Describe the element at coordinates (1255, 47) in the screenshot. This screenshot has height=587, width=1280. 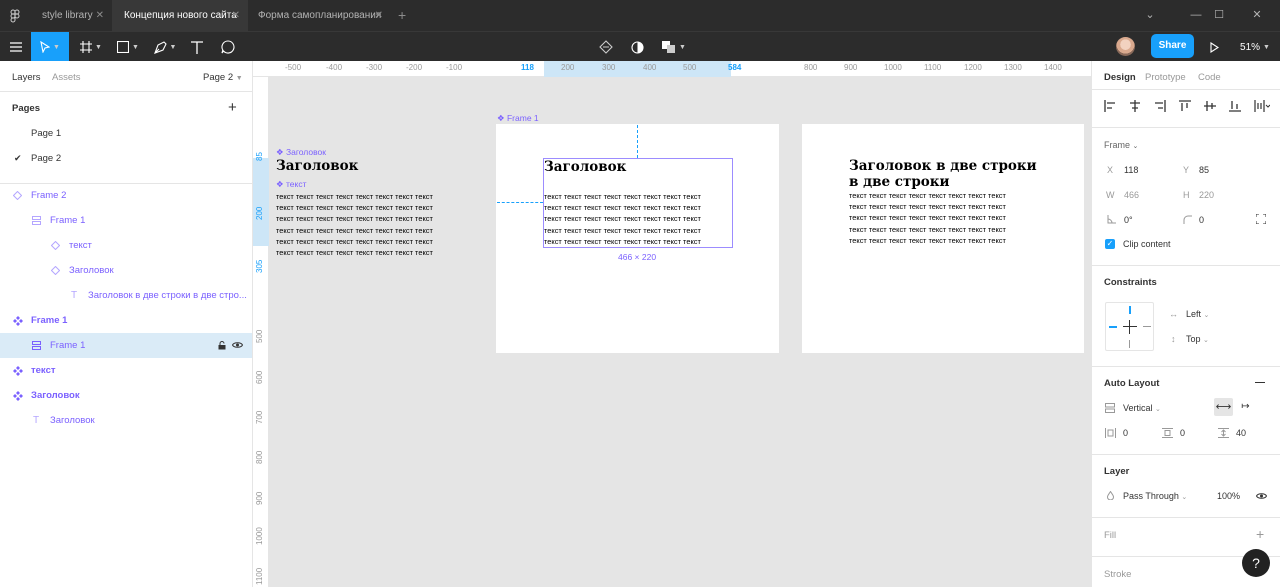
I see `zoom-dropdown: 51% ▼` at that location.